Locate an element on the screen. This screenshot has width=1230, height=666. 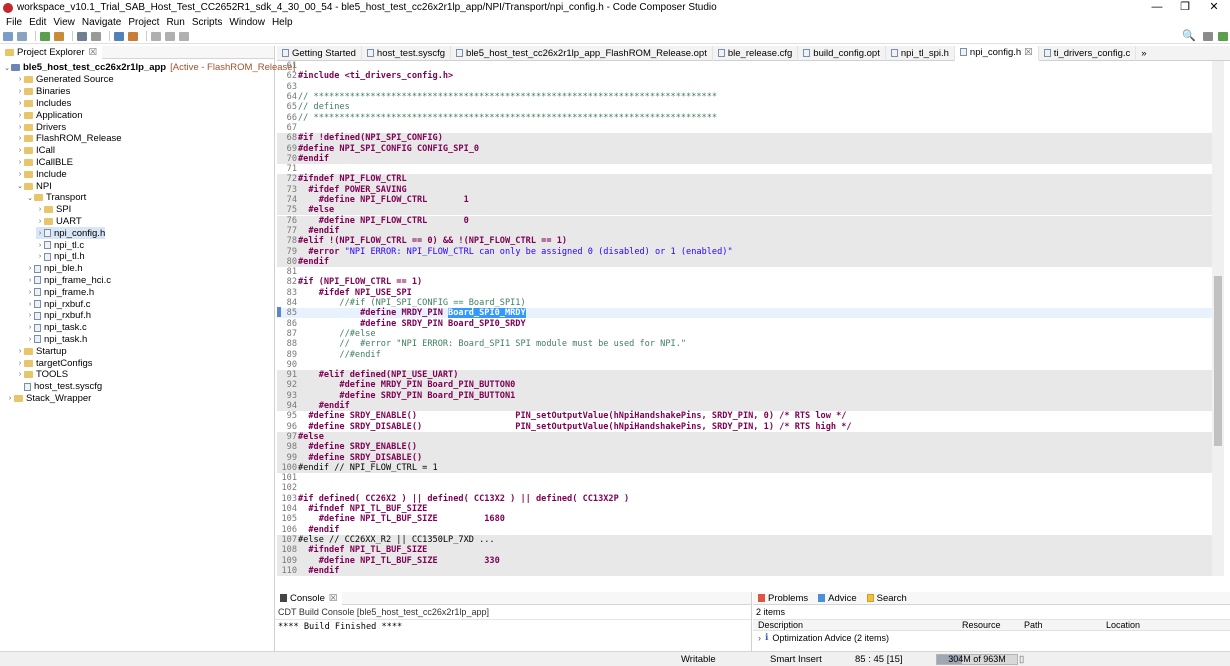
code-line: 97 #else is located at coordinates (744, 437).